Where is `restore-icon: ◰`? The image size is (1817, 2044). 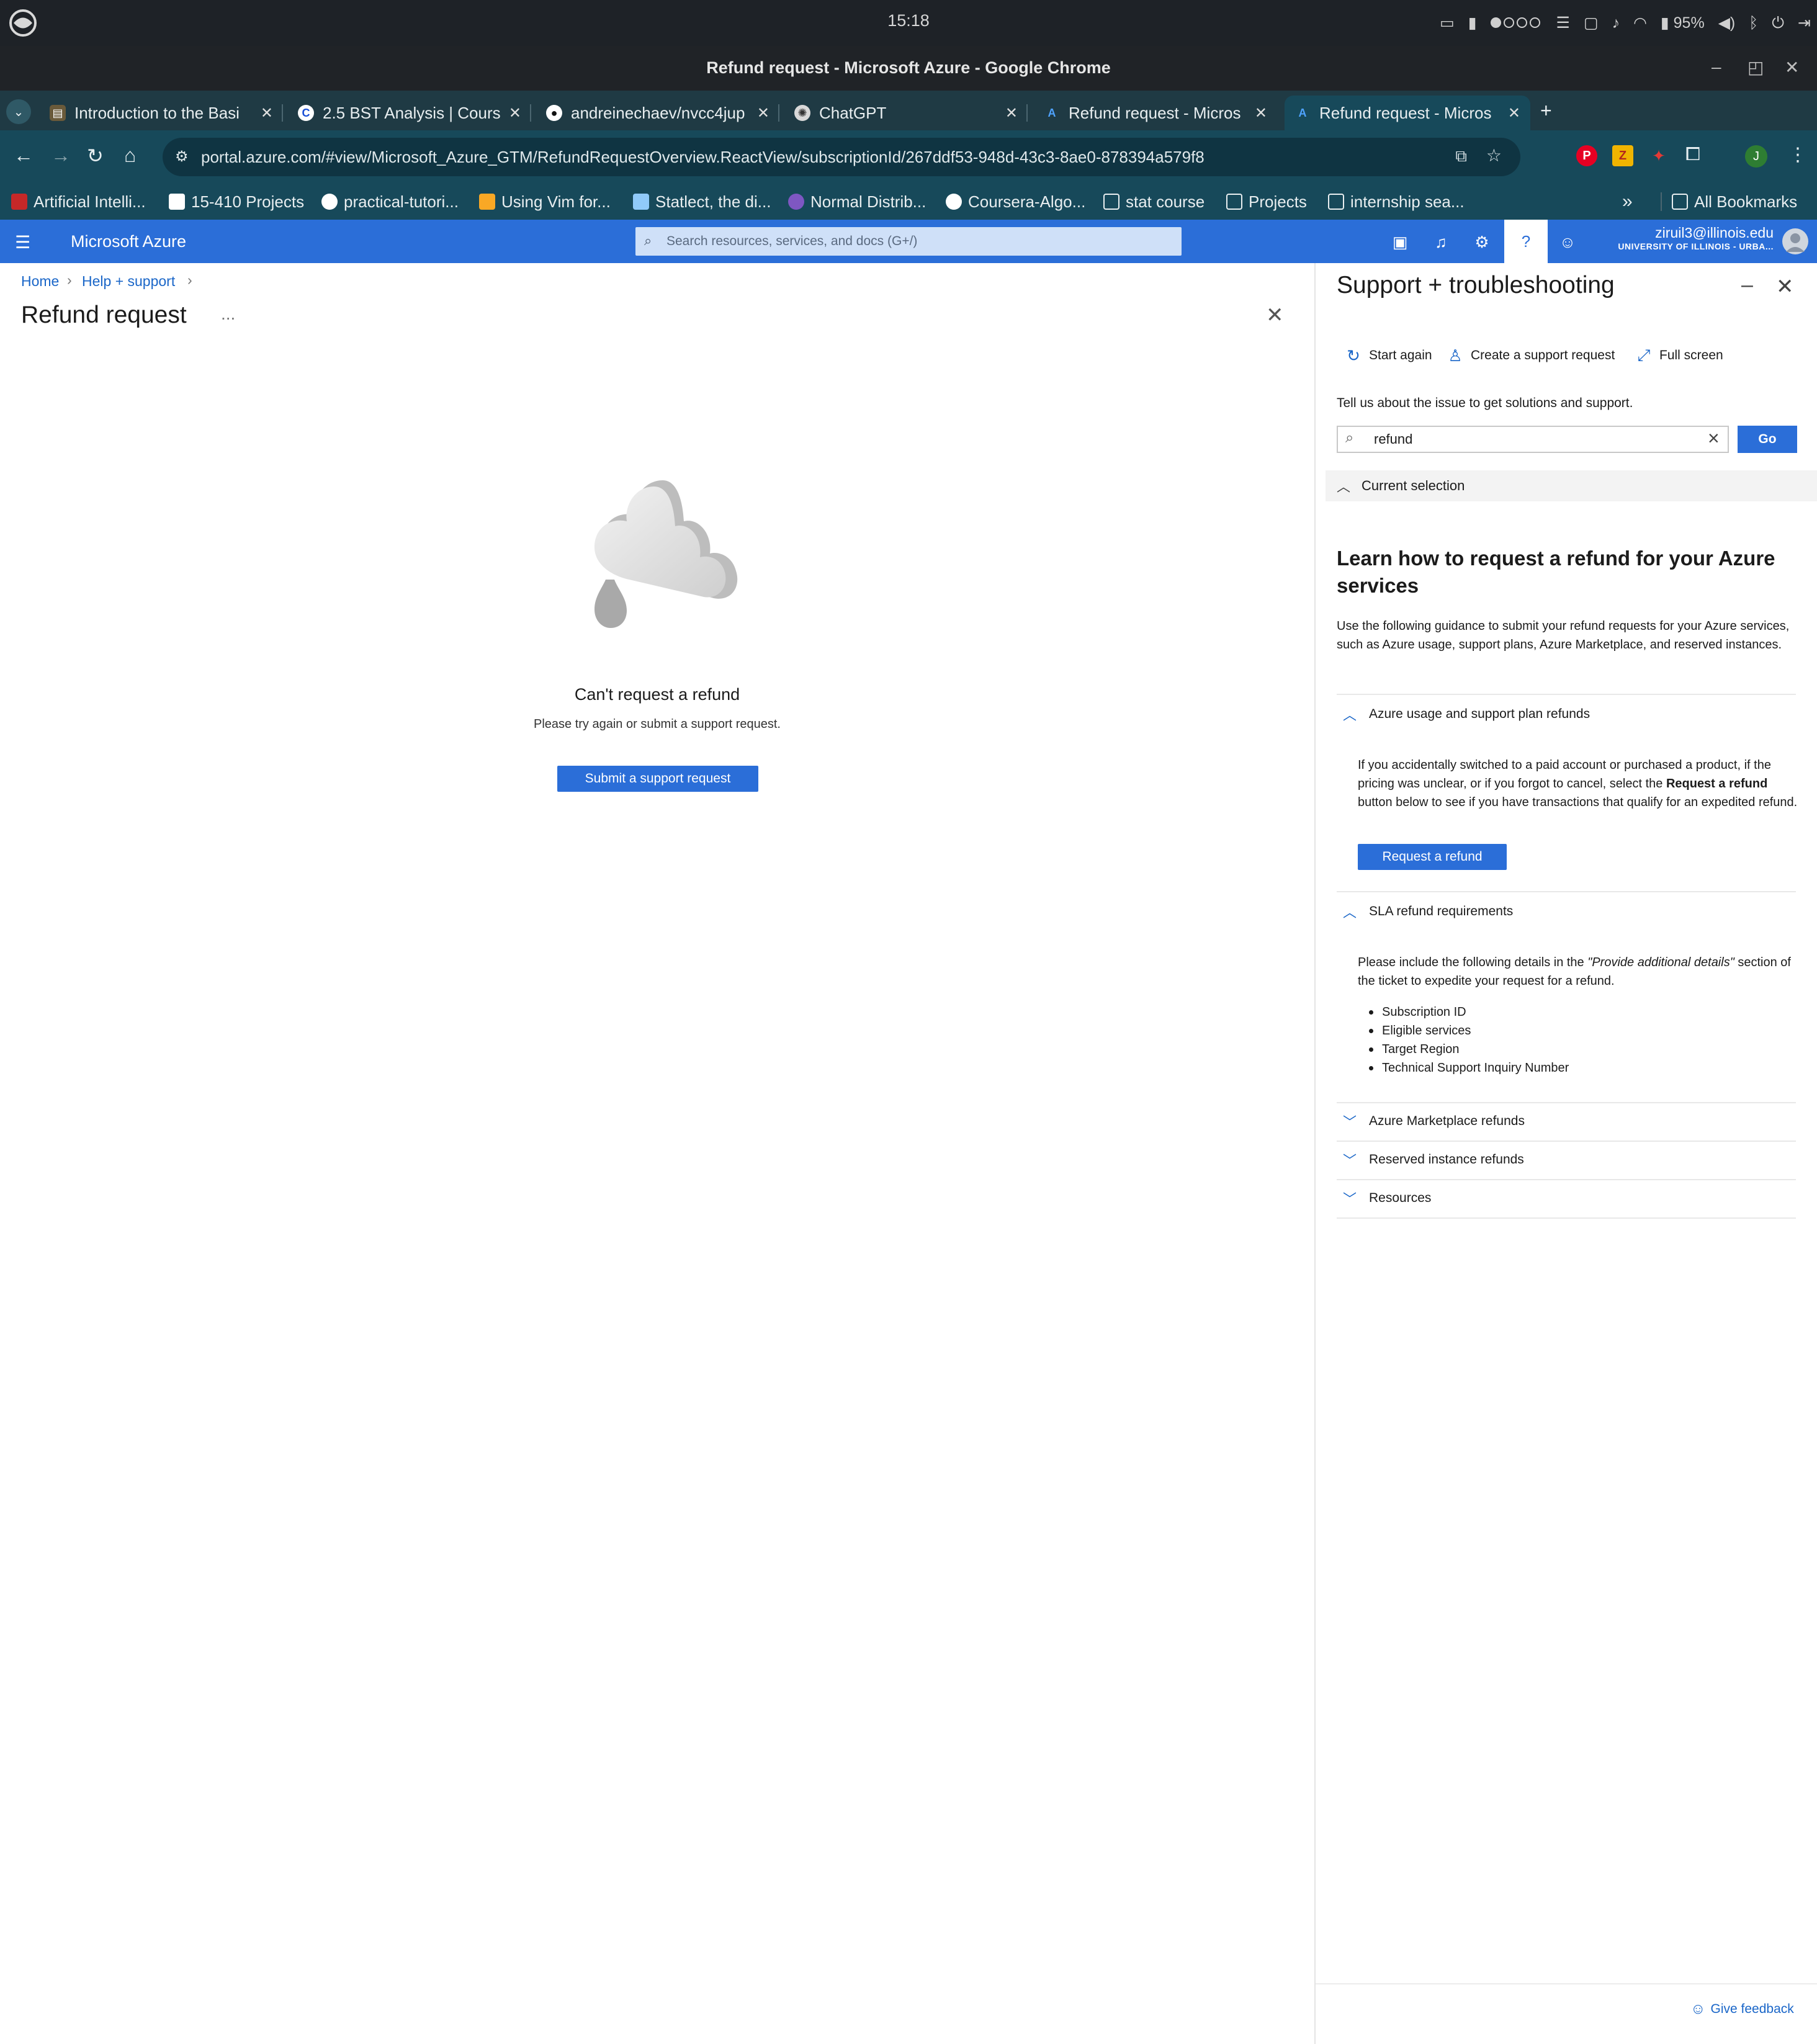 restore-icon: ◰ is located at coordinates (1755, 67).